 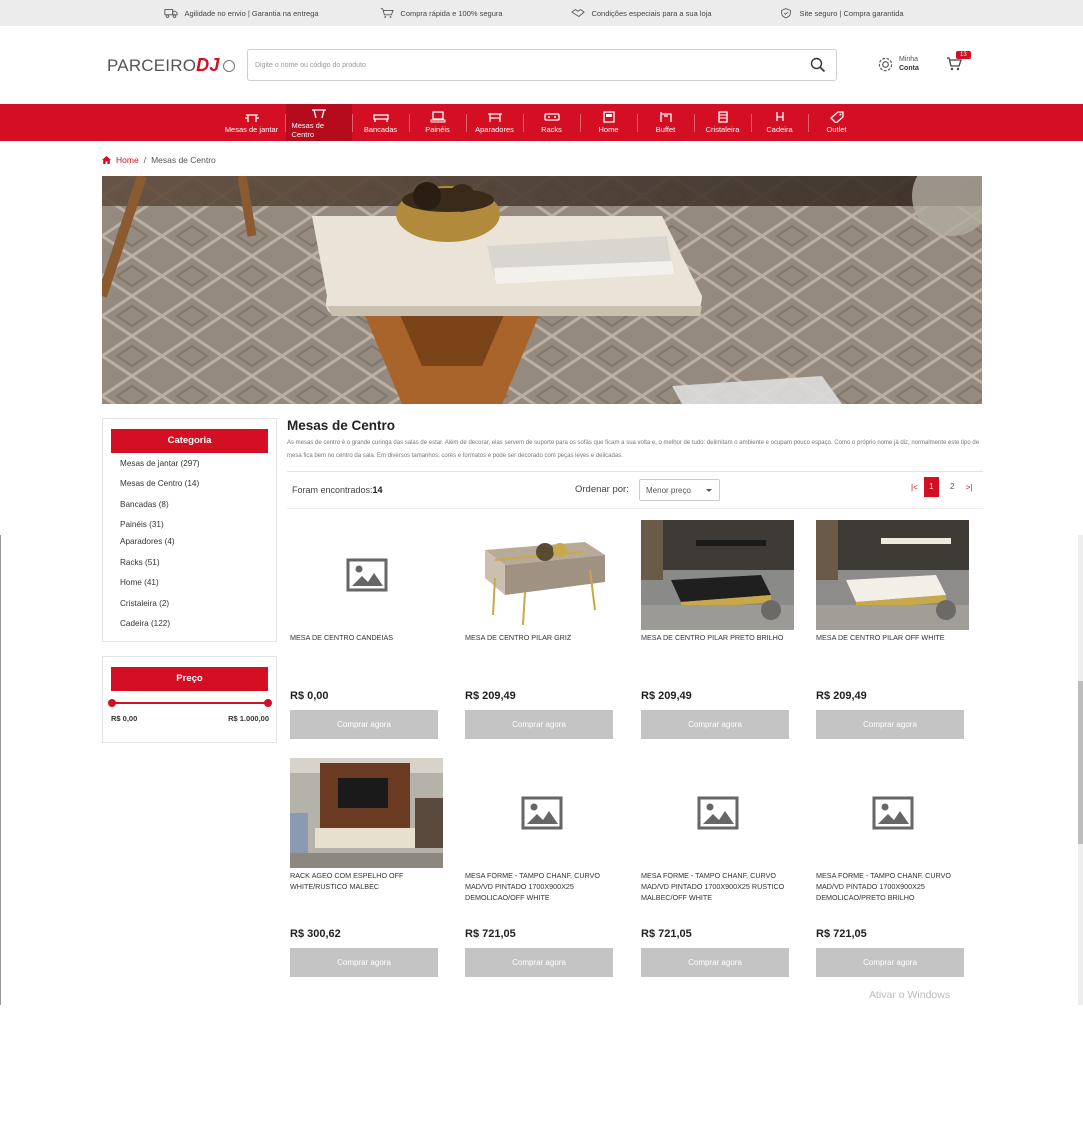 I want to click on category-link: Mesas de jantar (297), so click(x=160, y=463).